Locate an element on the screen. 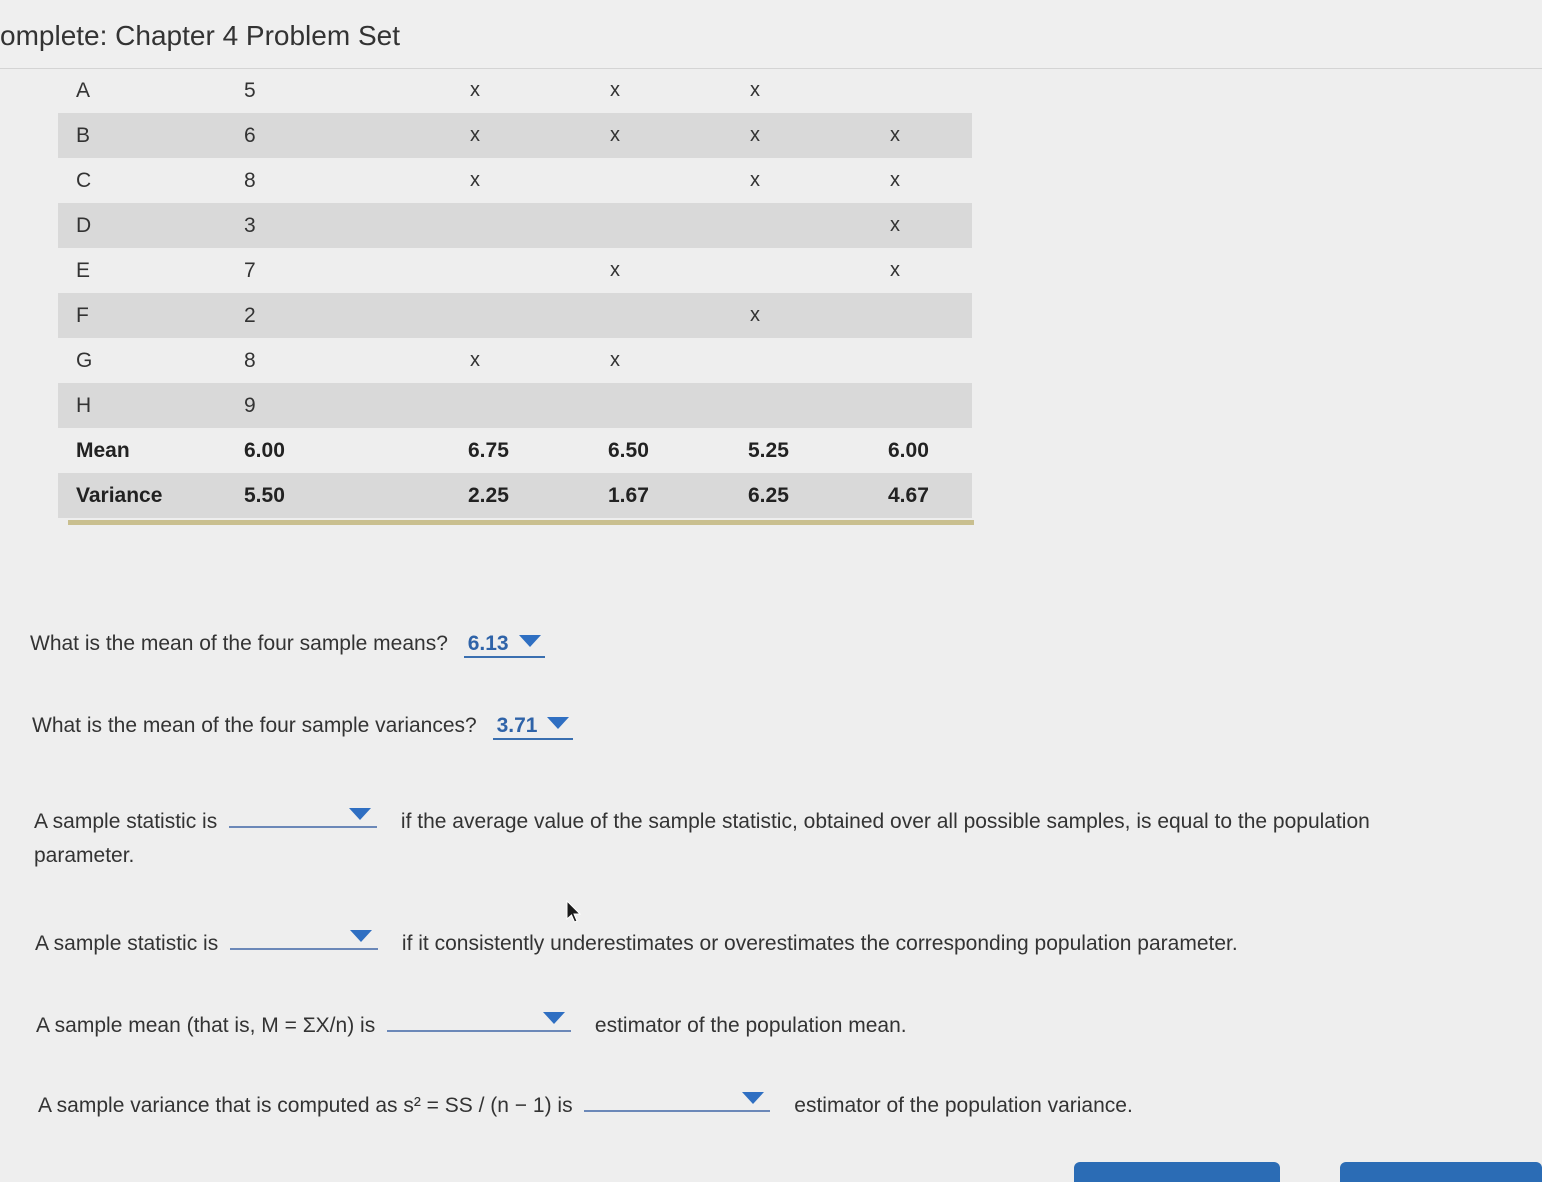 The height and width of the screenshot is (1182, 1542). variance-row: Variance 5.50 2.25 1.67 6.25 4.67 is located at coordinates (515, 495).